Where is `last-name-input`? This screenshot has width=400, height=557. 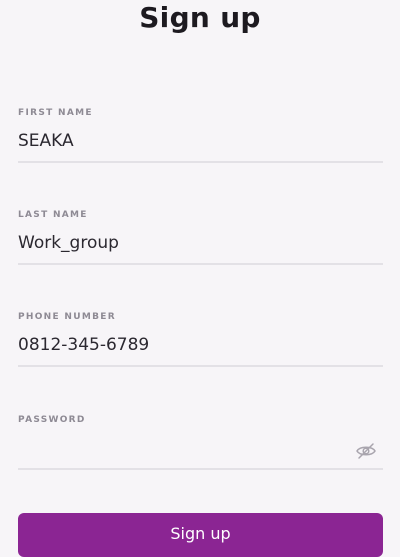
last-name-input is located at coordinates (183, 243).